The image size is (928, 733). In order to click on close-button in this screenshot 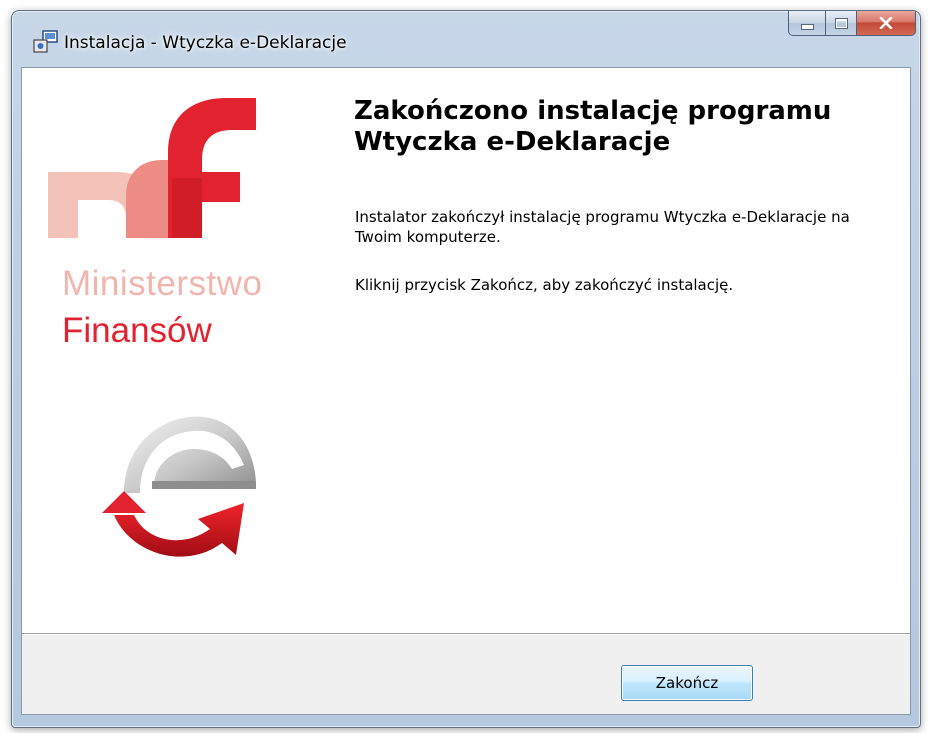, I will do `click(886, 23)`.